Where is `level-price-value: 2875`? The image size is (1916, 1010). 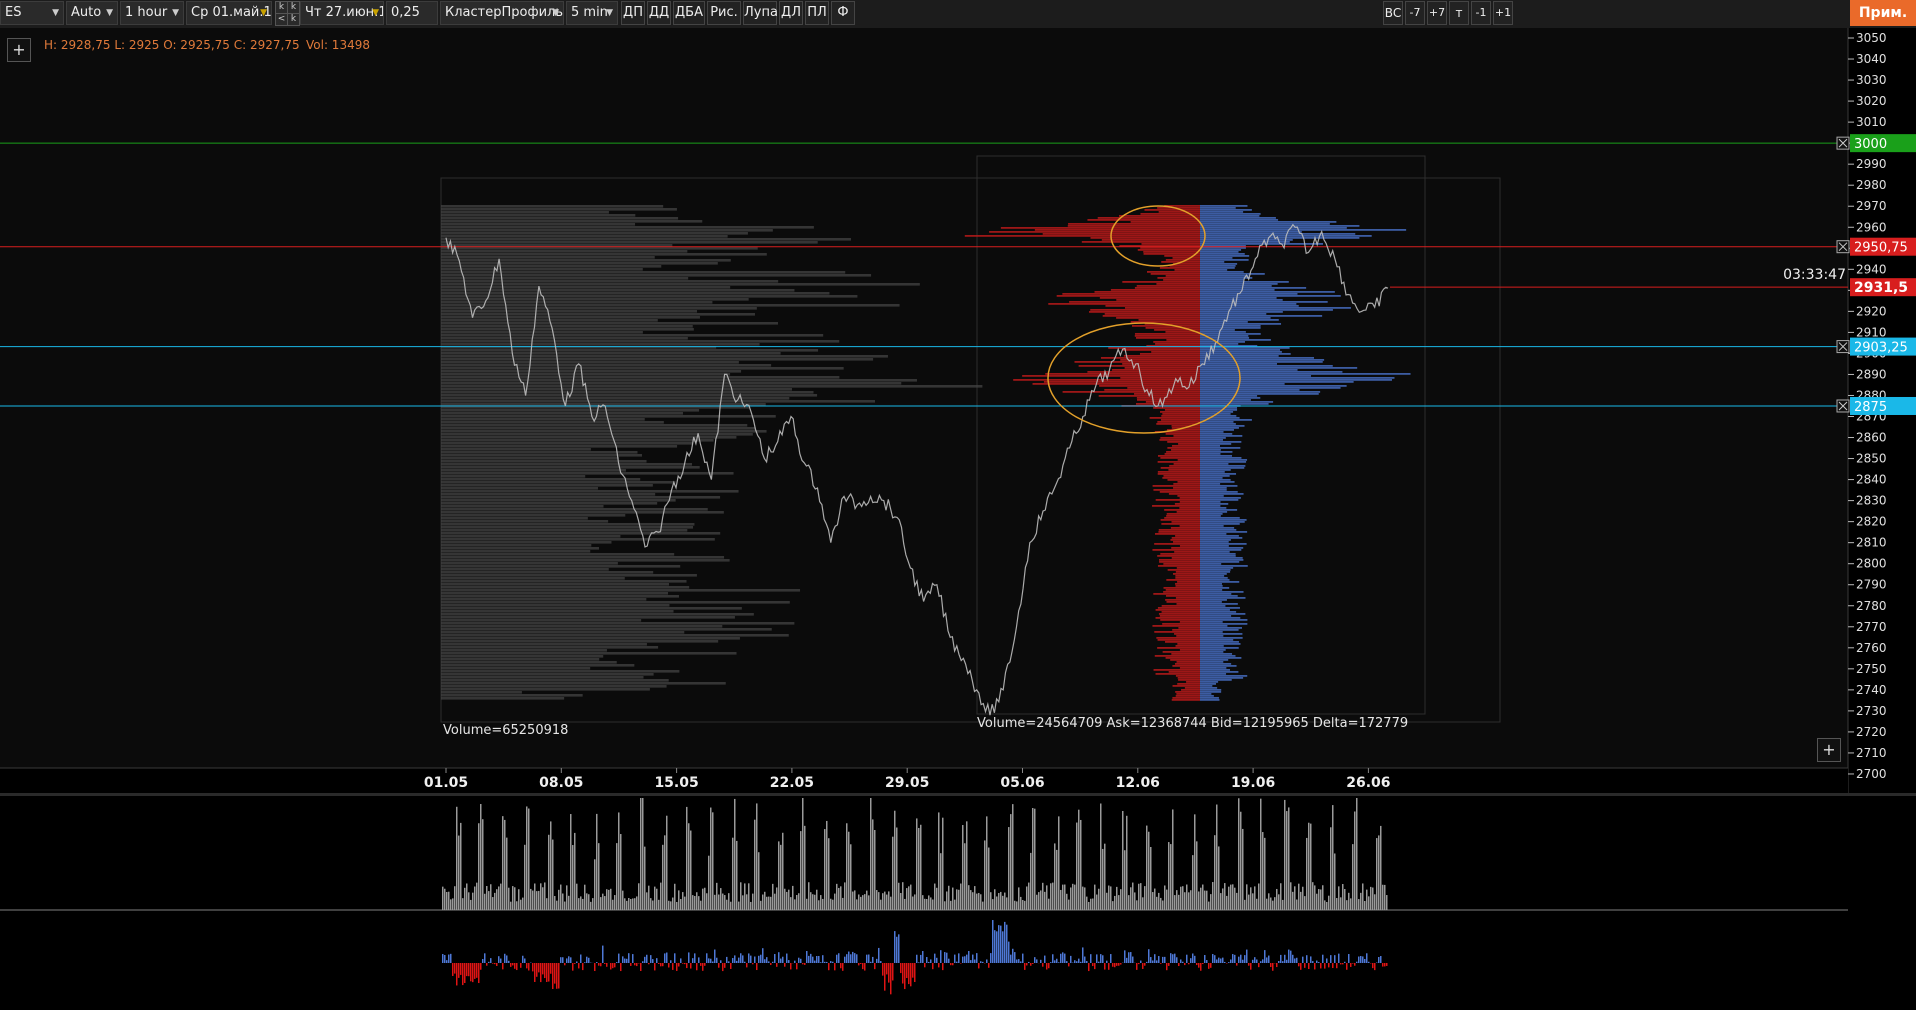 level-price-value: 2875 is located at coordinates (1870, 407).